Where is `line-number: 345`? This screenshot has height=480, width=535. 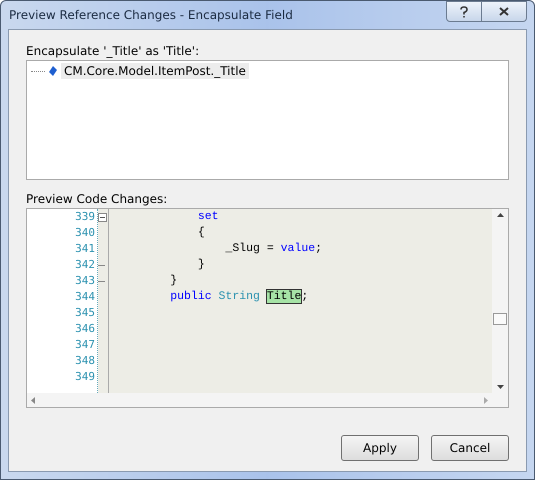 line-number: 345 is located at coordinates (85, 313).